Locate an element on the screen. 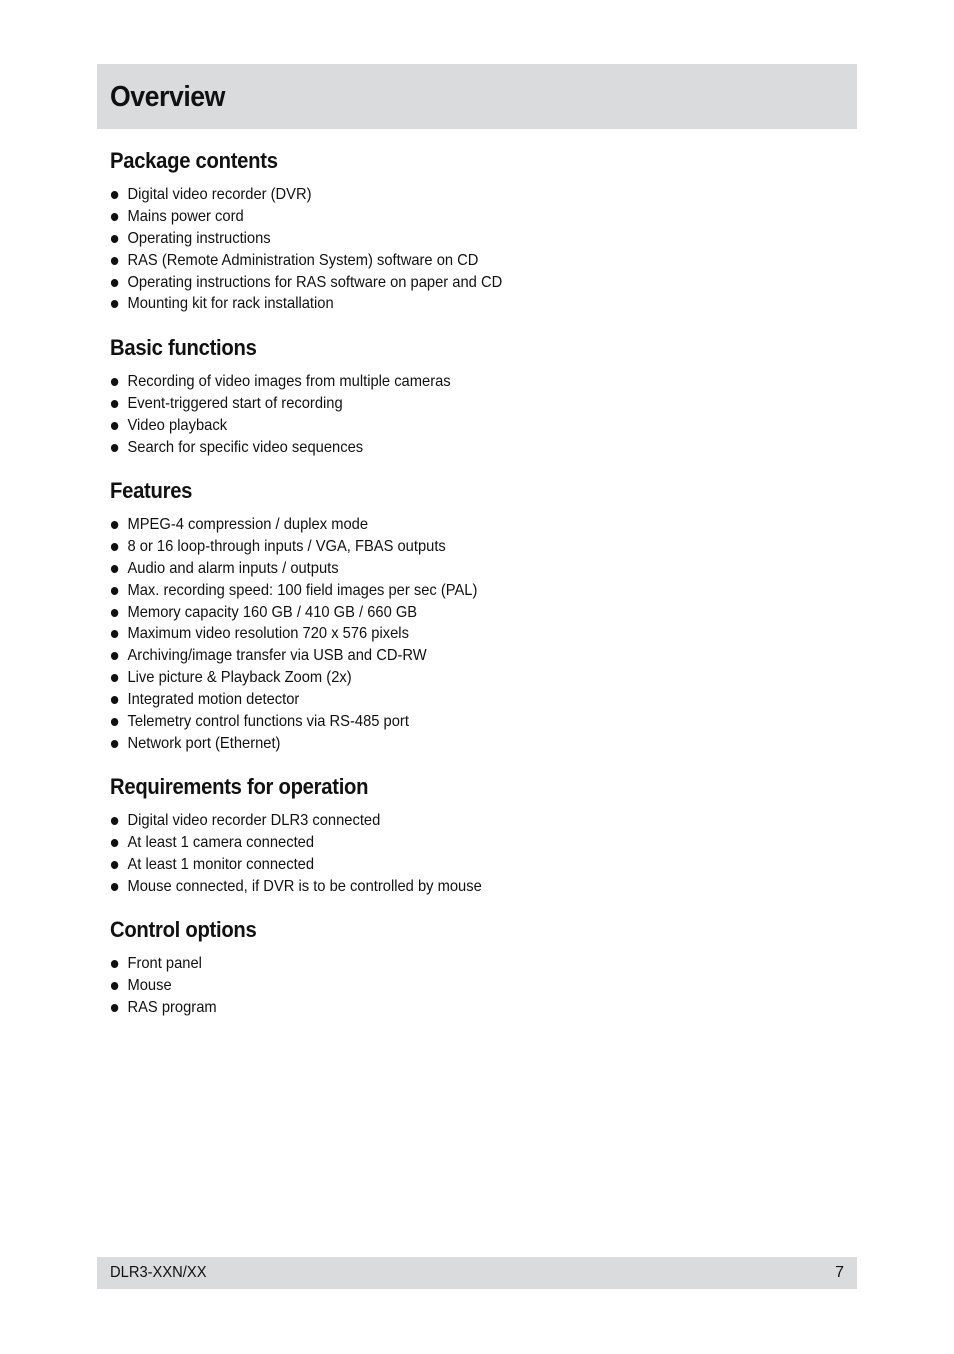  list-item: MPEG-4 compression / duplex mode is located at coordinates (293, 525).